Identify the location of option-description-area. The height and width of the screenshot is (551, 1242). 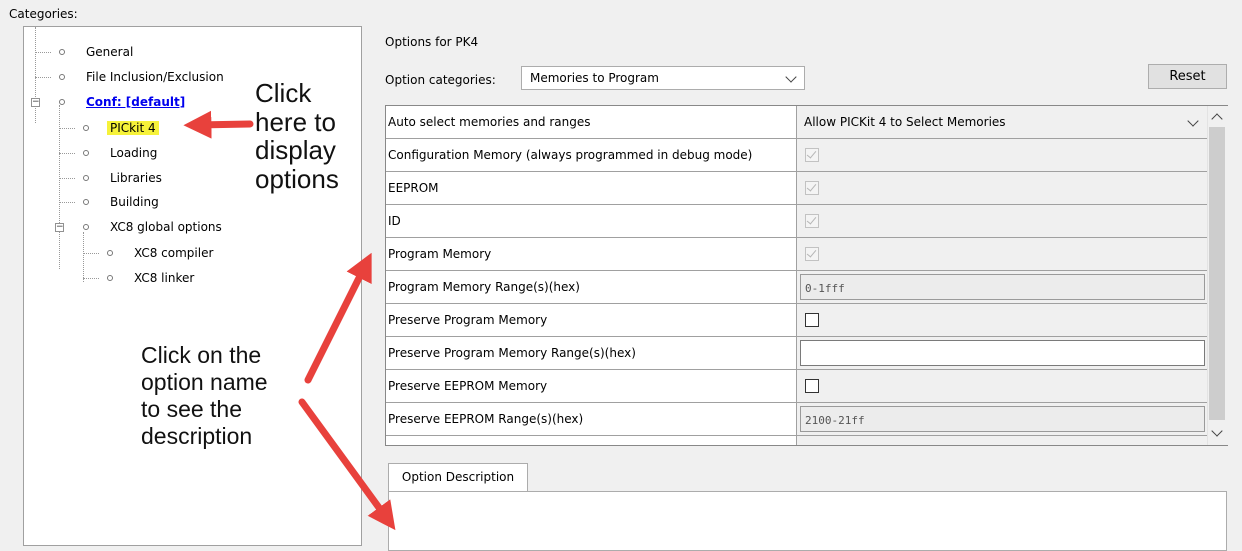
(807, 521).